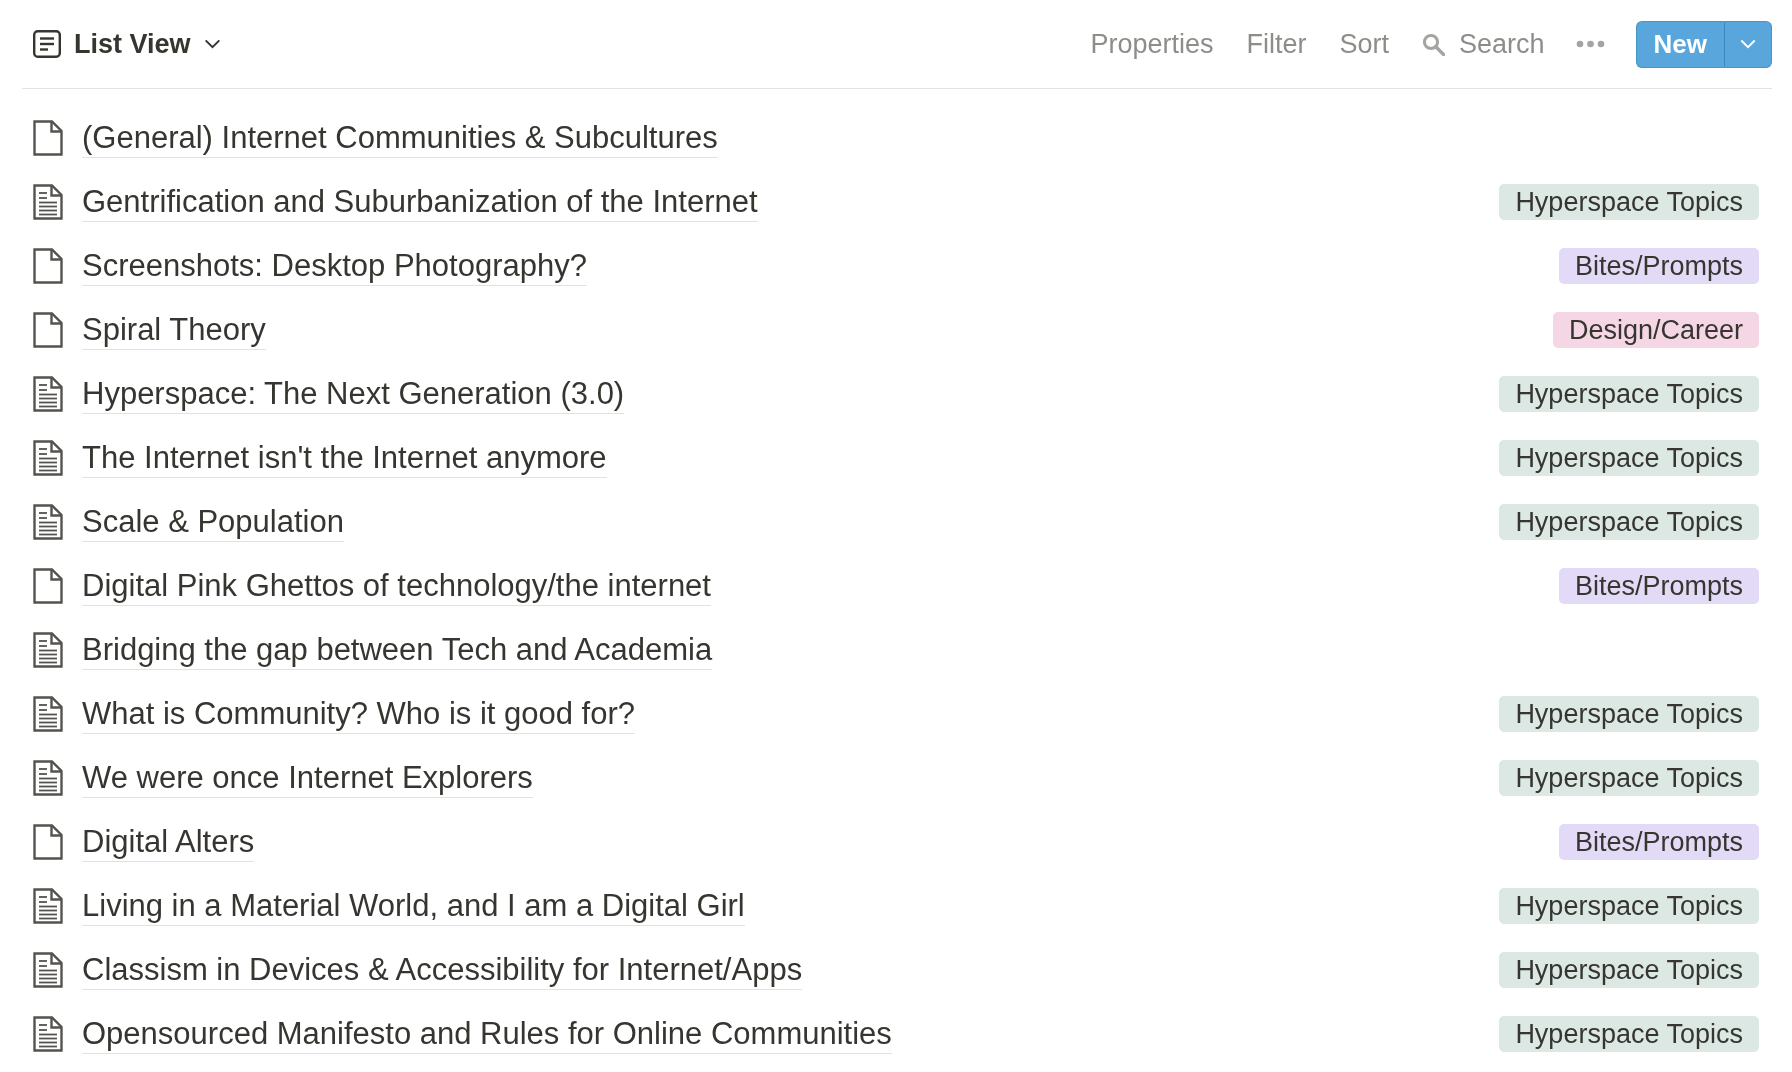 This screenshot has height=1072, width=1792. Describe the element at coordinates (396, 586) in the screenshot. I see `page-title-link: Digital Pink Ghettos of technology/the internet` at that location.